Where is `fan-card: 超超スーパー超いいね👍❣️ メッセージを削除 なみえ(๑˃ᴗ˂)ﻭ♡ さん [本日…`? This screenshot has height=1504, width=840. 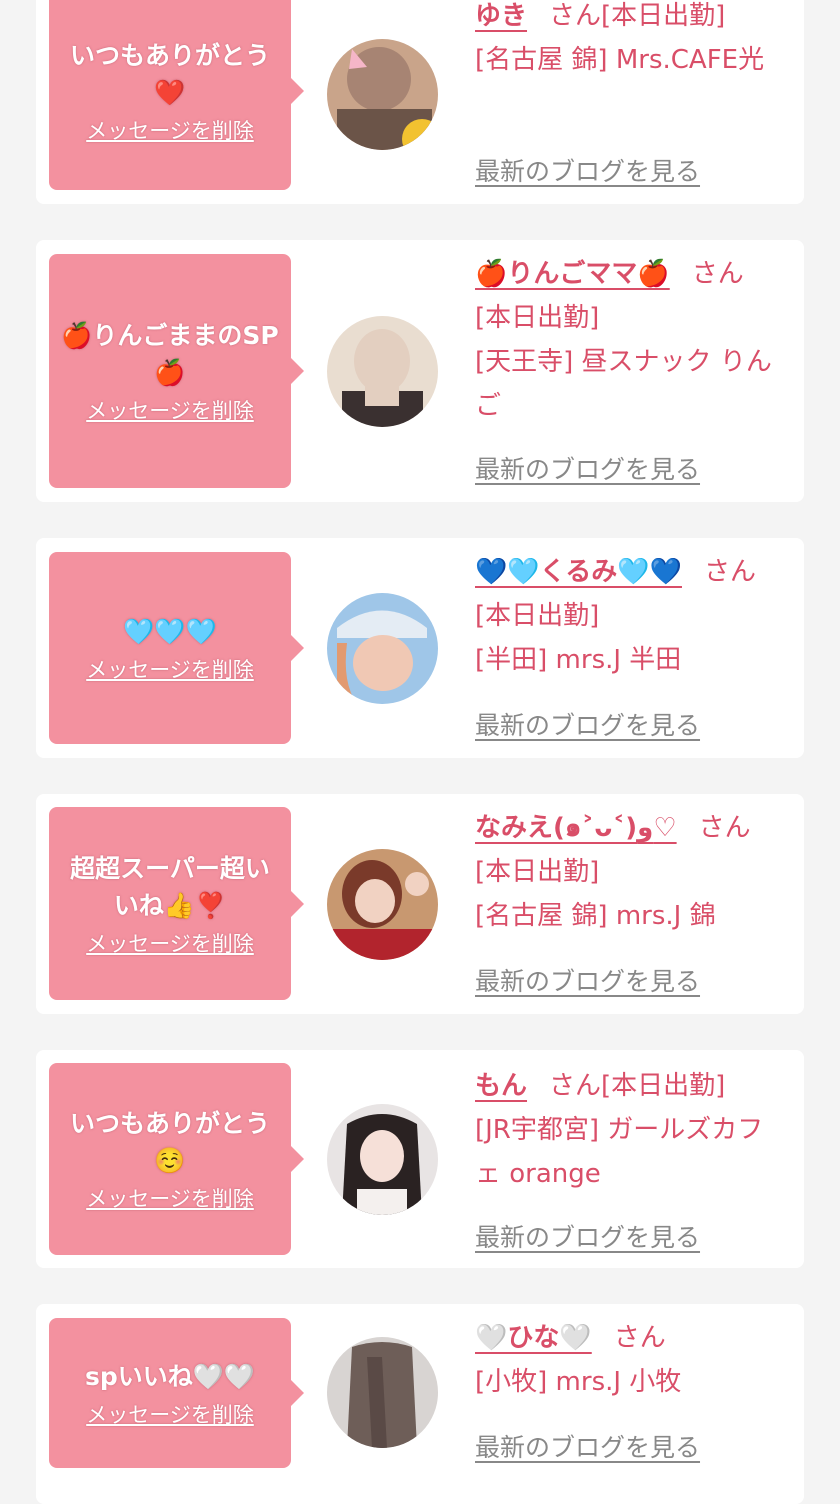
fan-card: 超超スーパー超いいね👍❣️ メッセージを削除 なみえ(๑˃ᴗ˂)ﻭ♡ さん [本日… is located at coordinates (420, 904).